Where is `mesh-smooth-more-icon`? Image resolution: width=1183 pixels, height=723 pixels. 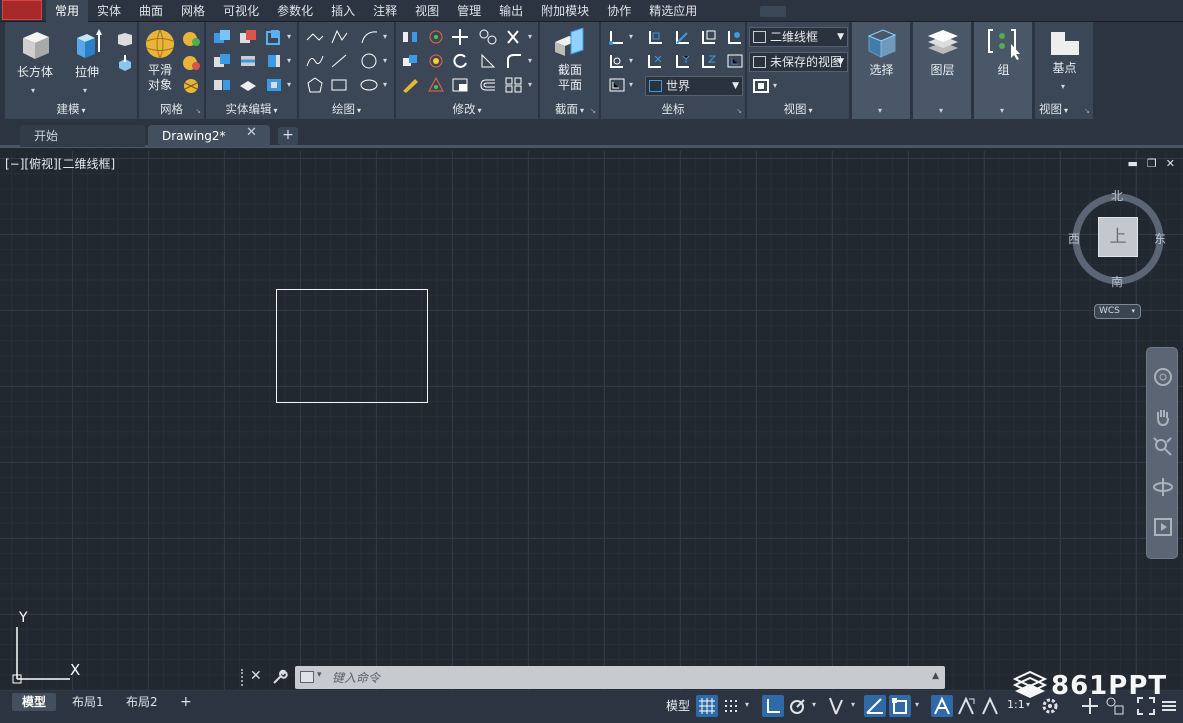
mesh-smooth-more-icon is located at coordinates (191, 39).